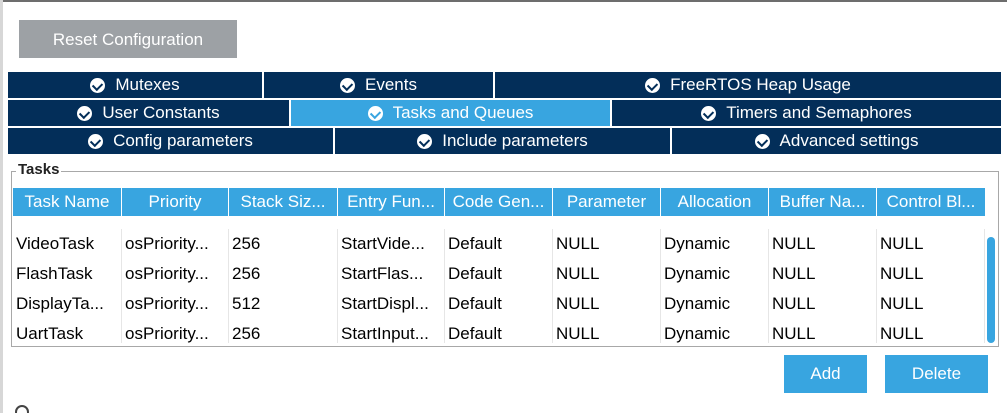  I want to click on column-header-task-name: Task Name, so click(67, 202).